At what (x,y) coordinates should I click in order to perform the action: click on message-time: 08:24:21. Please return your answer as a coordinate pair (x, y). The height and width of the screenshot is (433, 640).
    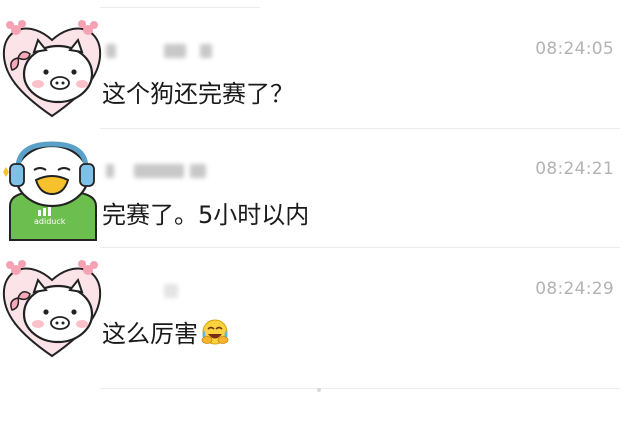
    Looking at the image, I should click on (574, 169).